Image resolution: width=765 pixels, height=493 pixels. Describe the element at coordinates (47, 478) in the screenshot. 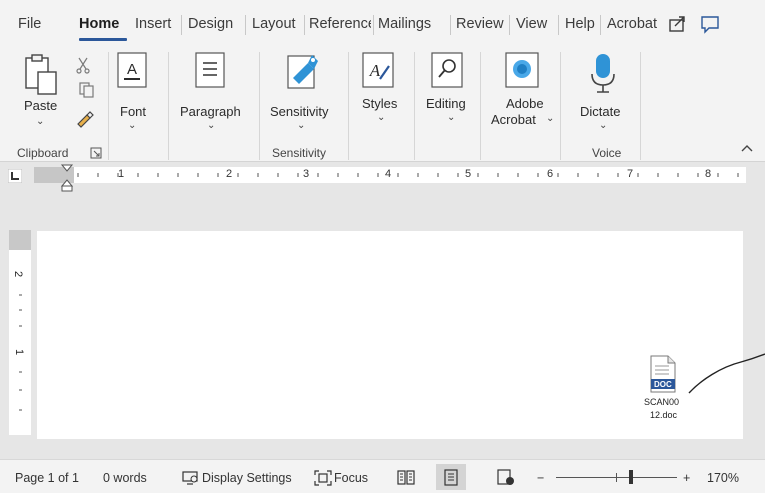

I see `page-count: Page 1 of 1` at that location.